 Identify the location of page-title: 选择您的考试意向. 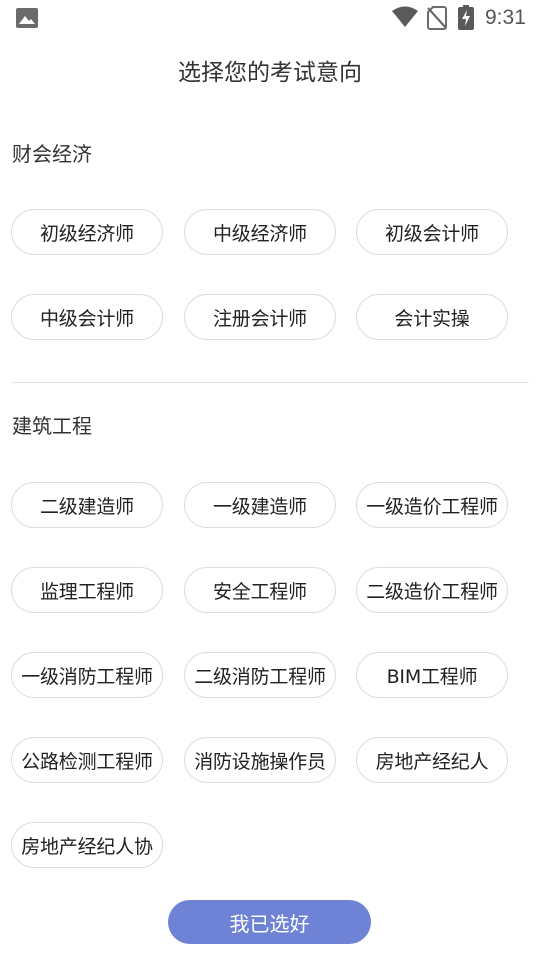
(270, 73).